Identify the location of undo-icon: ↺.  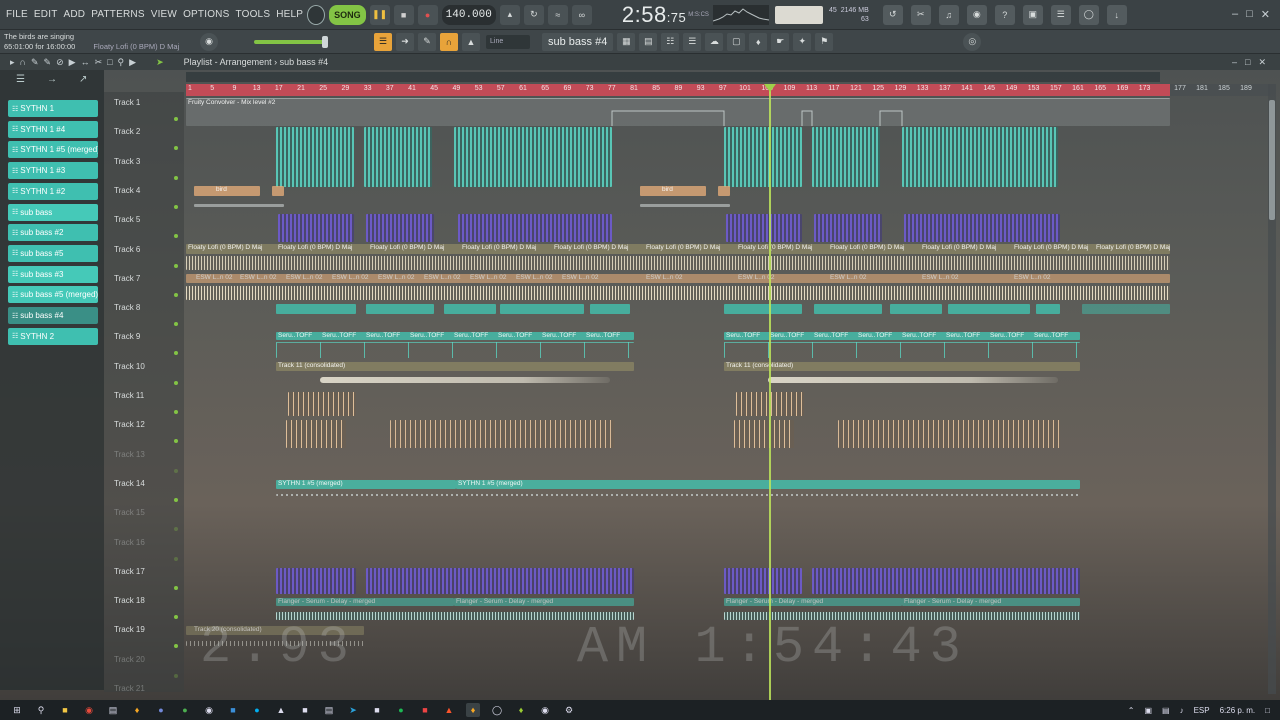
(892, 14).